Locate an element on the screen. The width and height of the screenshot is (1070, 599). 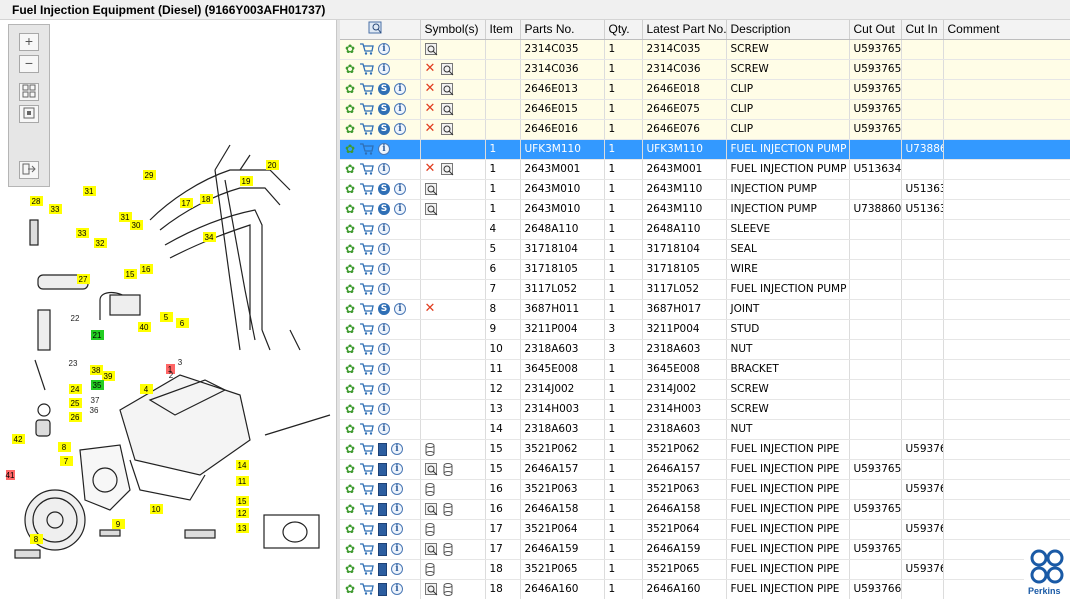
column-header: Description is located at coordinates (788, 30).